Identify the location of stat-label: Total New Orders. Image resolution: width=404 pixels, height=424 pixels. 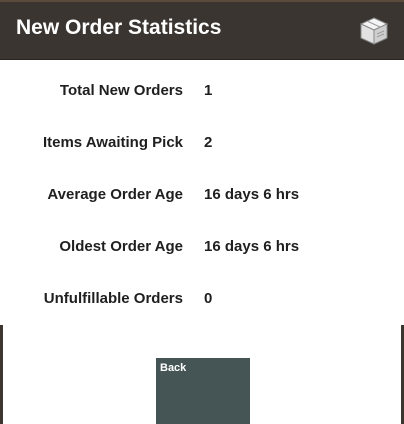
(121, 90).